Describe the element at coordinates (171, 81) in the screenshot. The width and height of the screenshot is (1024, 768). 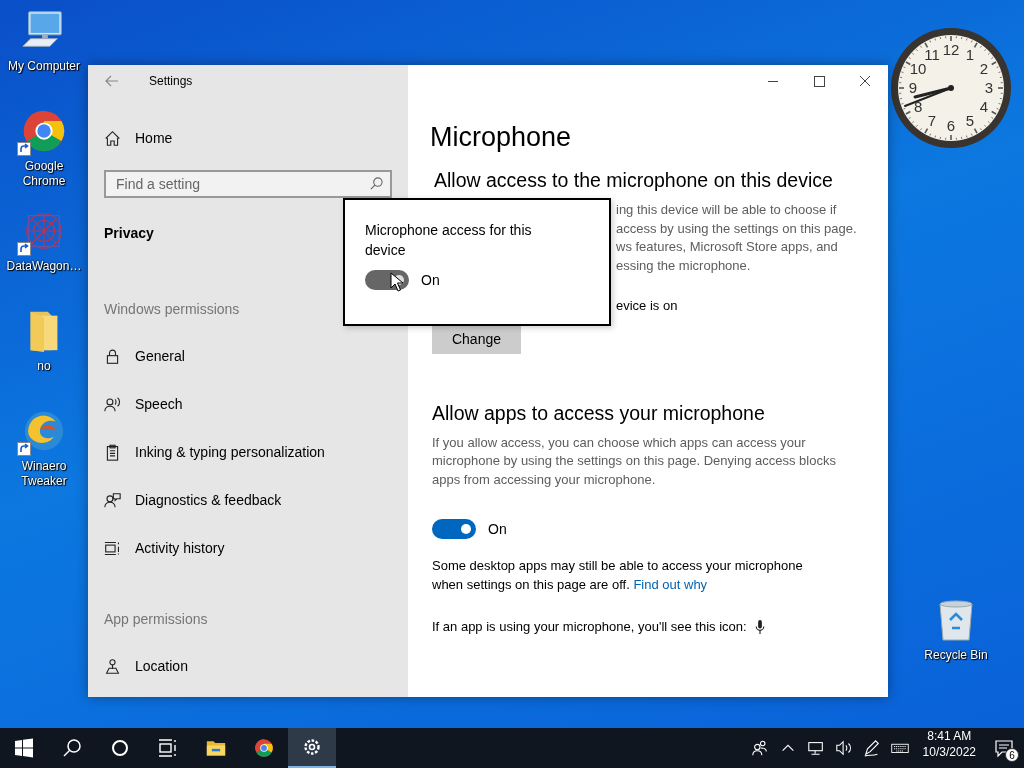
I see `window-title: Settings` at that location.